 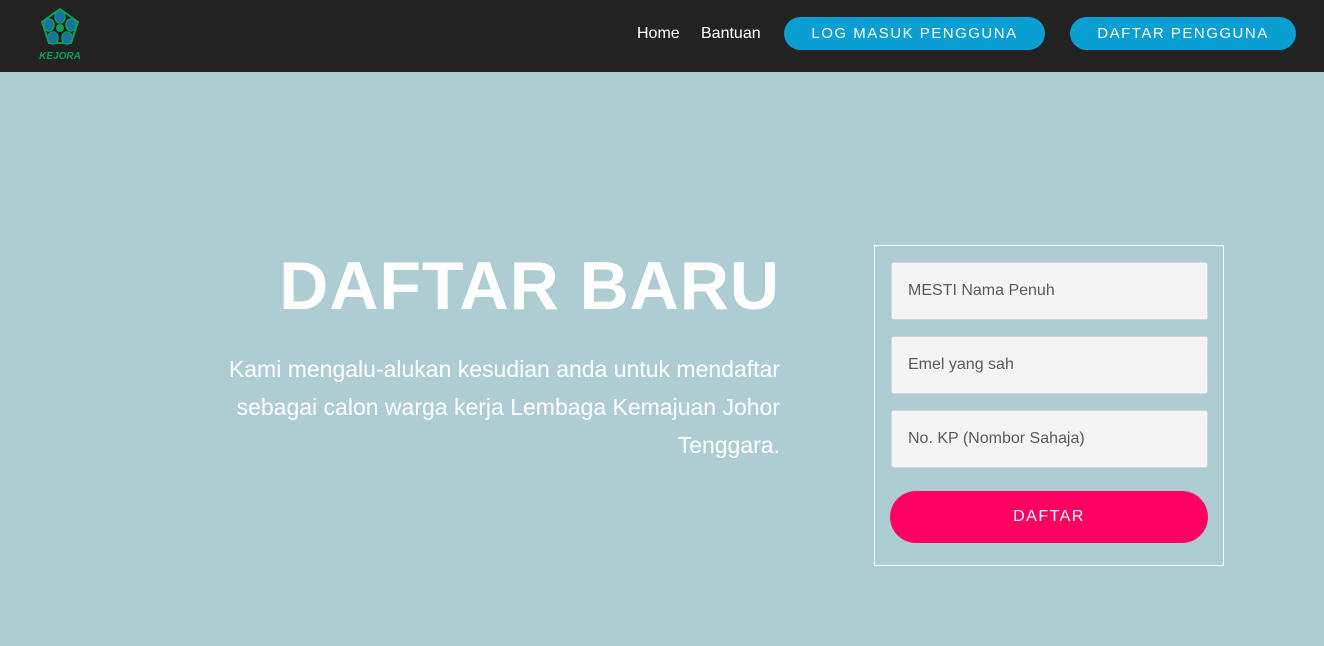 I want to click on email-input, so click(x=1049, y=365).